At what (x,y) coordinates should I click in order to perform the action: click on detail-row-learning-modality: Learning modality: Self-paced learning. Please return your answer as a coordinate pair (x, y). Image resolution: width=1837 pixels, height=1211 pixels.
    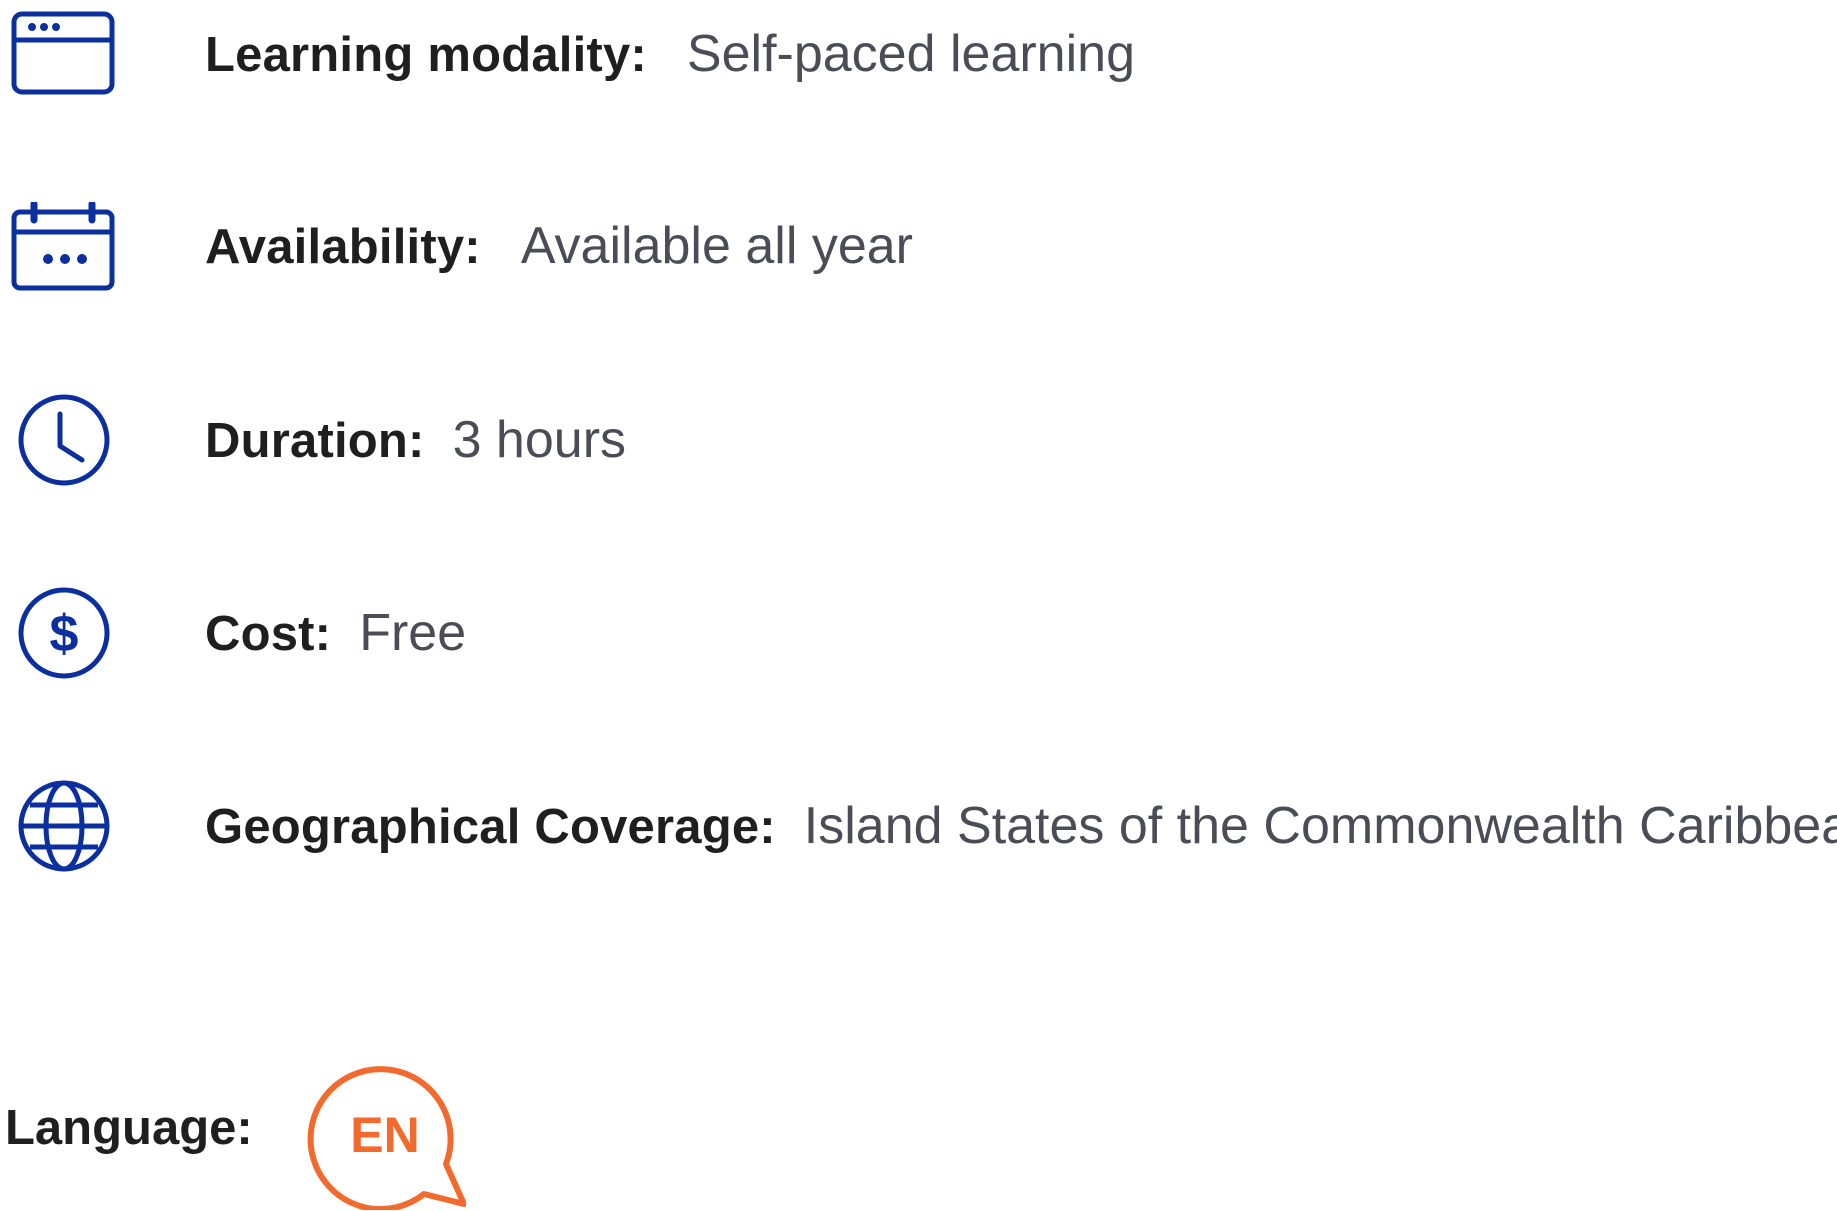
    Looking at the image, I should click on (918, 65).